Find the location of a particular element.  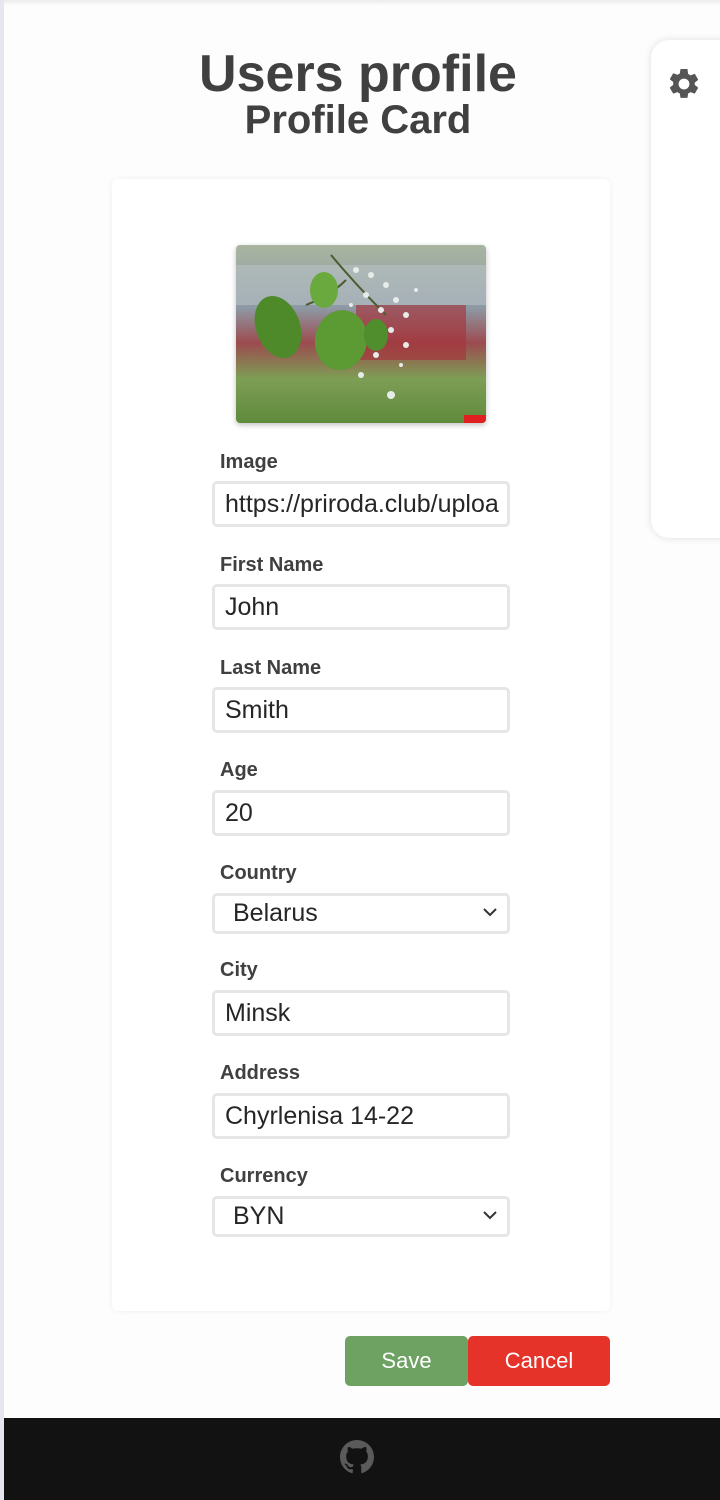

city-input: Minsk is located at coordinates (361, 1013).